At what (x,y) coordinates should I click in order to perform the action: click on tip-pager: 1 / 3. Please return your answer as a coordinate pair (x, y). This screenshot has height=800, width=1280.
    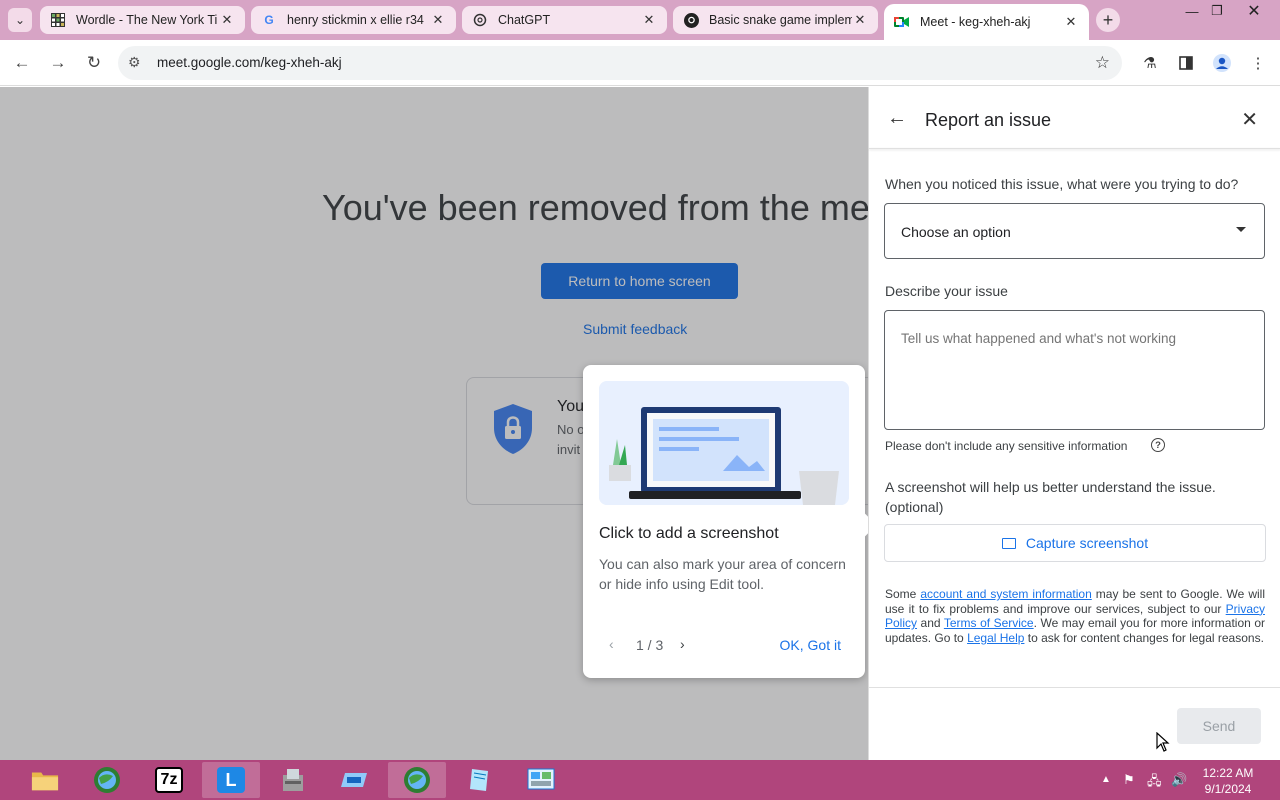
    Looking at the image, I should click on (650, 645).